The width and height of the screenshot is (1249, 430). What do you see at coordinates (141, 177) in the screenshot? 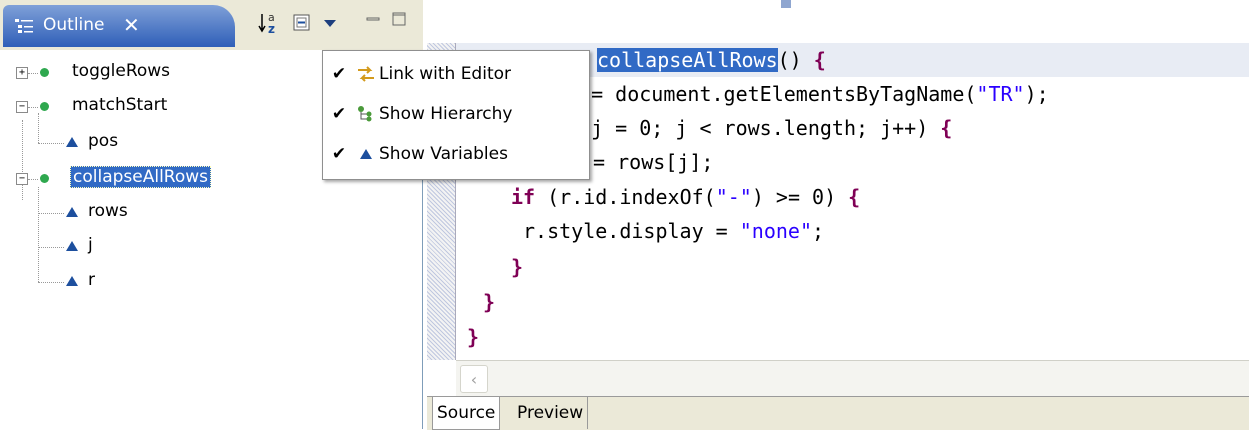
I see `tree-item-label: collapseAllRows` at bounding box center [141, 177].